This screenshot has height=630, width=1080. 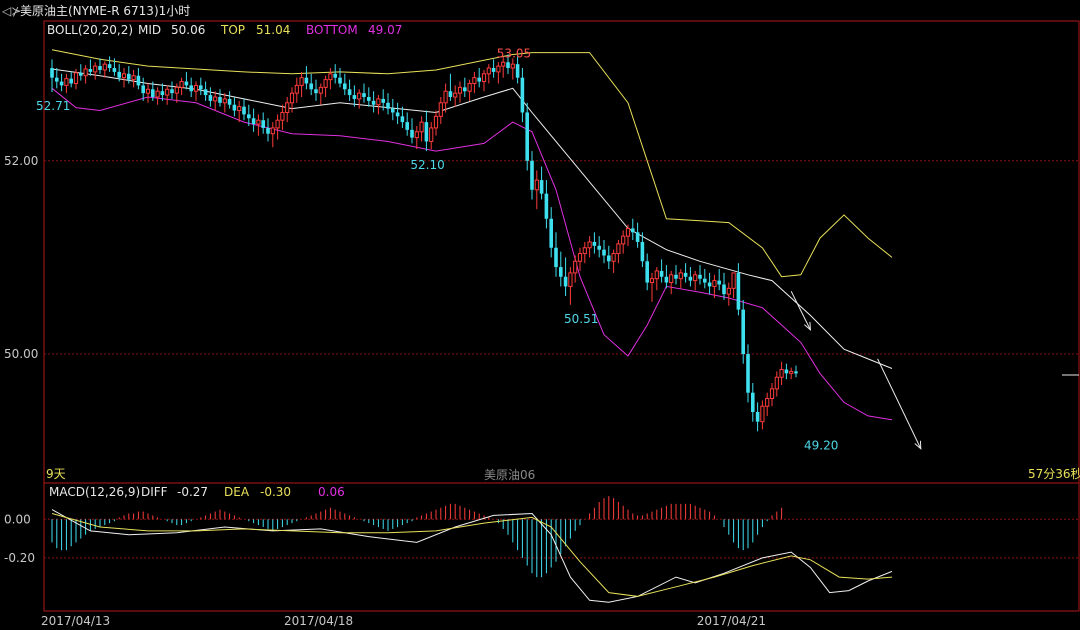 I want to click on boll-bottom-label: BOTTOM, so click(x=332, y=30).